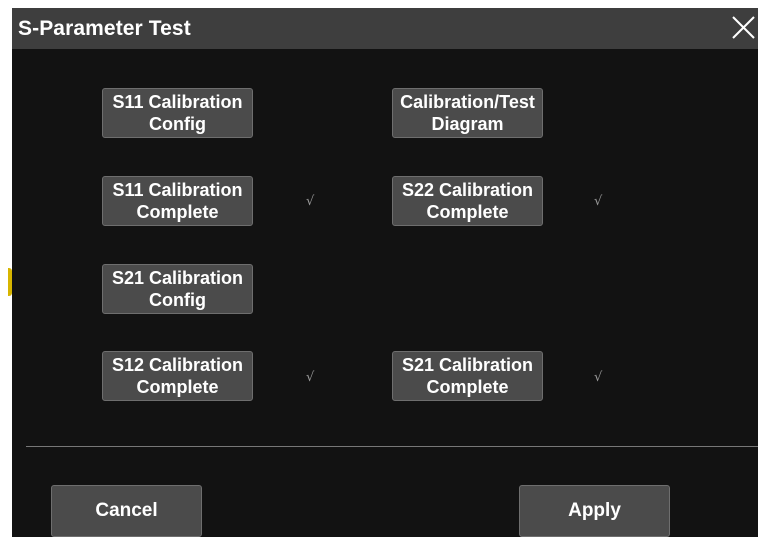 The width and height of the screenshot is (758, 537). I want to click on cancel-button-label: Cancel, so click(126, 510).